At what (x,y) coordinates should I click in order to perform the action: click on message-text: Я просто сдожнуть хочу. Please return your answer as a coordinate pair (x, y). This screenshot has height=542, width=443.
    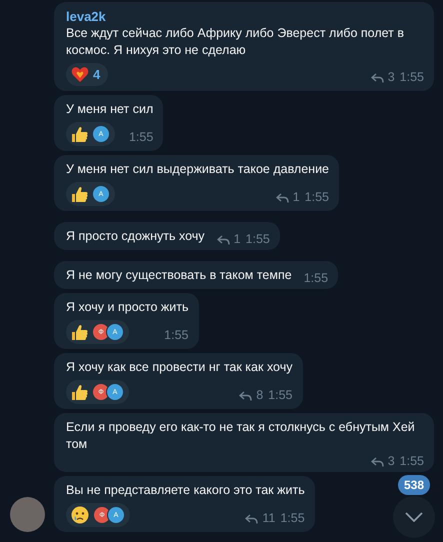
    Looking at the image, I should click on (135, 236).